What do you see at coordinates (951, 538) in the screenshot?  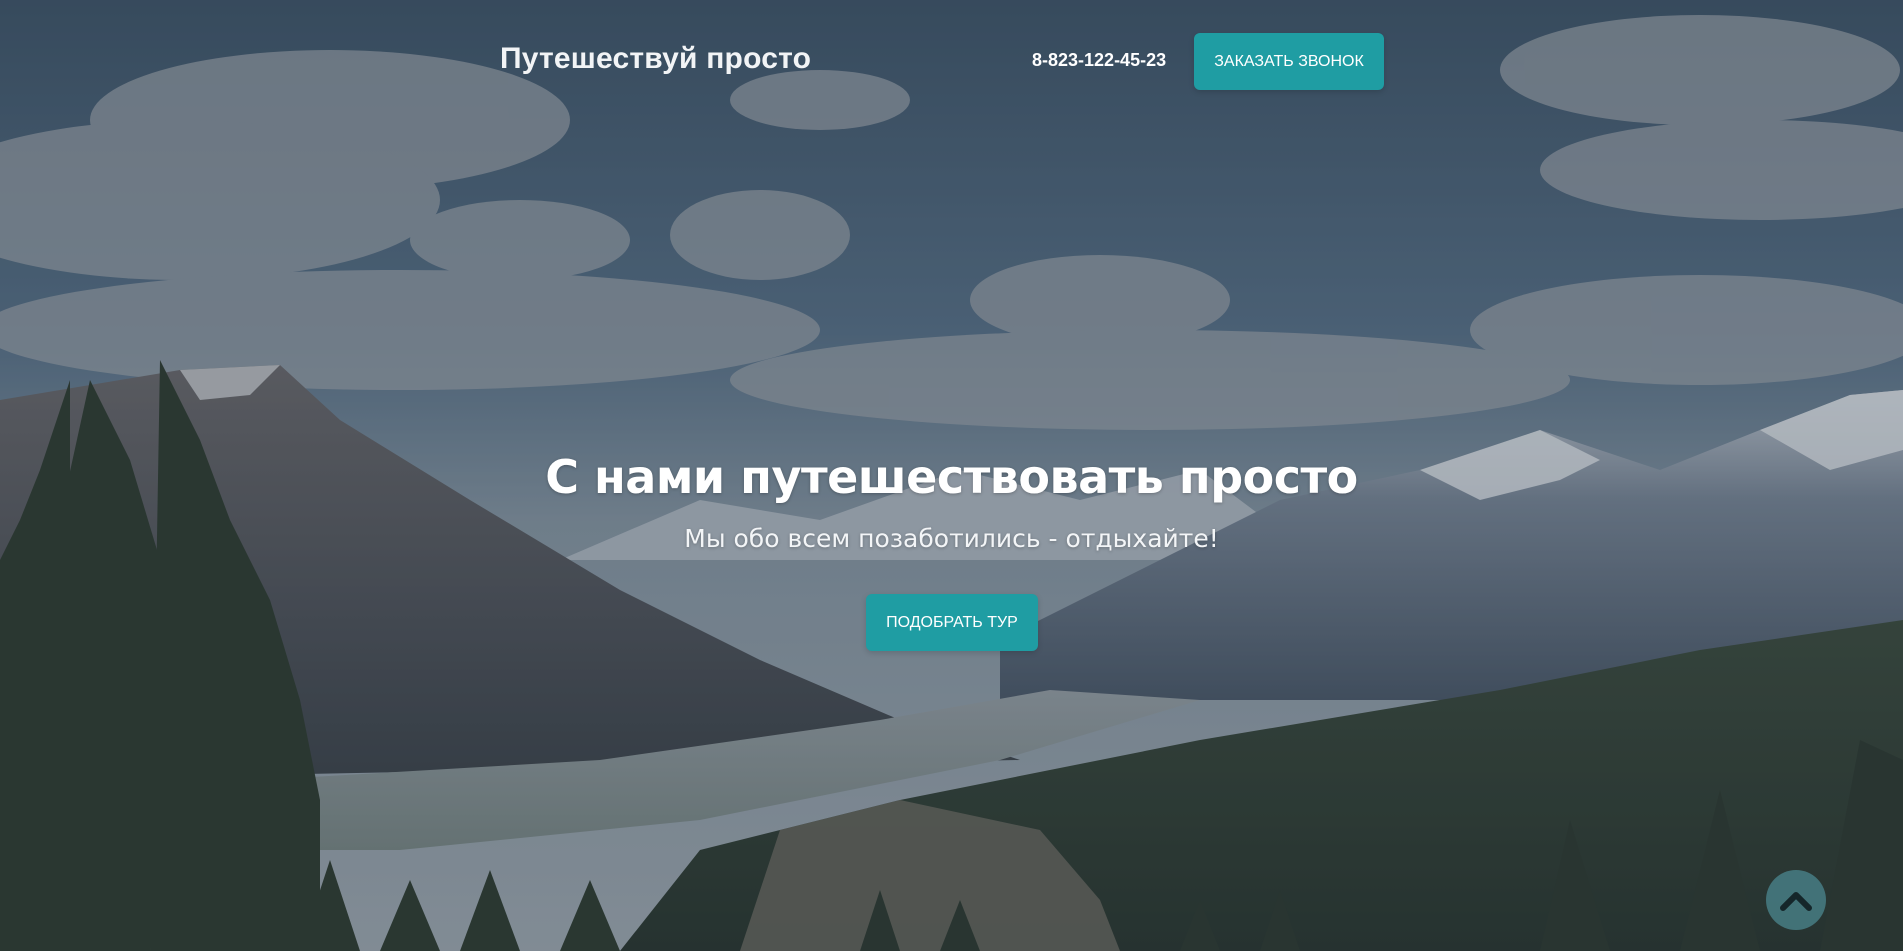 I see `hero-subtitle: Мы обо всем позаботились - отдыхайте!` at bounding box center [951, 538].